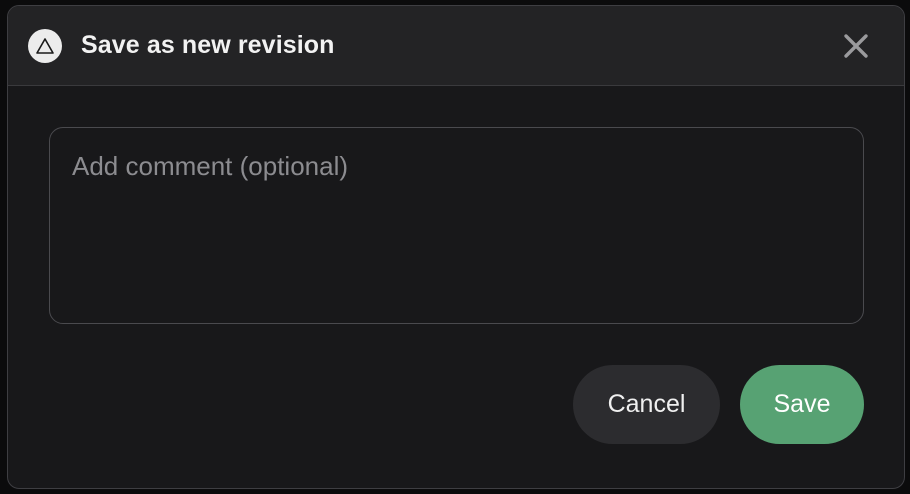  I want to click on triangle-icon, so click(45, 45).